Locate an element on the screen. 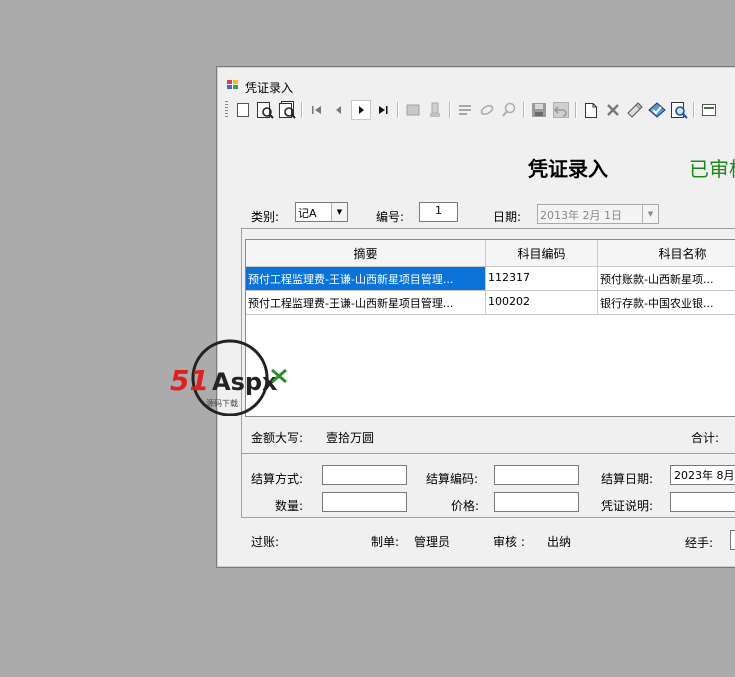 The image size is (735, 677). first-record-icon is located at coordinates (317, 110).